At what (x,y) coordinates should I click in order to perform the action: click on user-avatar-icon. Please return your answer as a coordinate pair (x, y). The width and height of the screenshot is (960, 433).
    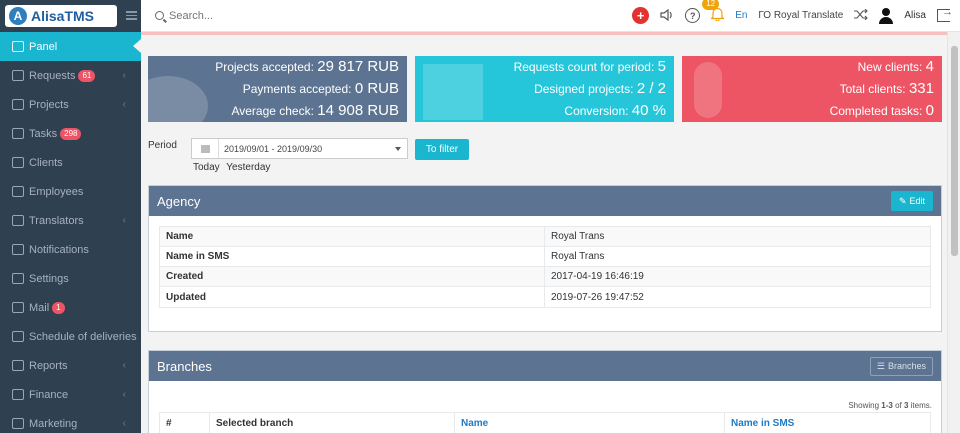
    Looking at the image, I should click on (886, 15).